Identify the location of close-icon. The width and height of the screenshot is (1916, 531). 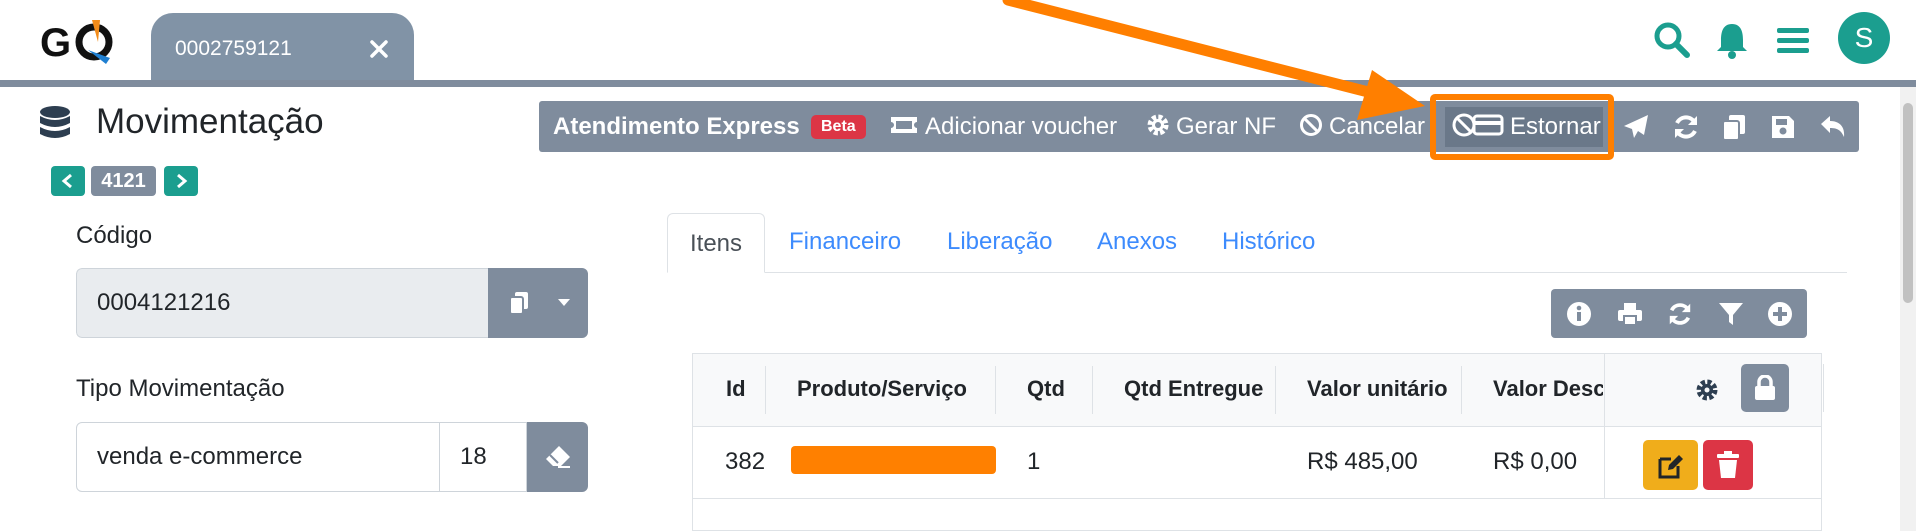
(379, 49).